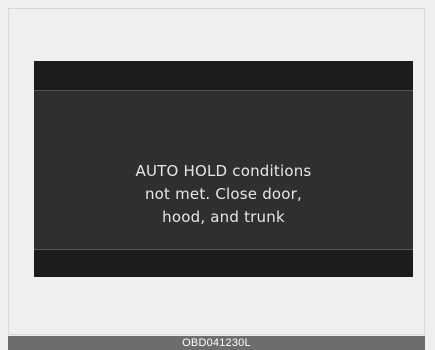  I want to click on message-line-2: not met. Close door,, so click(223, 194).